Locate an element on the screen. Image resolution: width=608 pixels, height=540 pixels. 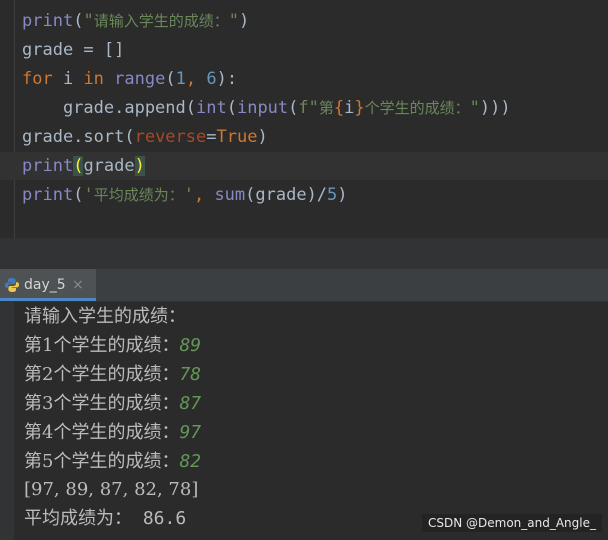
console-average-line: 平均成绩为： 86.6 is located at coordinates (105, 518).